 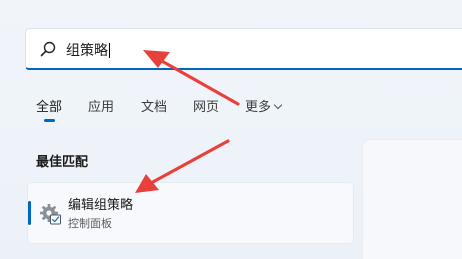 I want to click on text-cursor, so click(x=109, y=50).